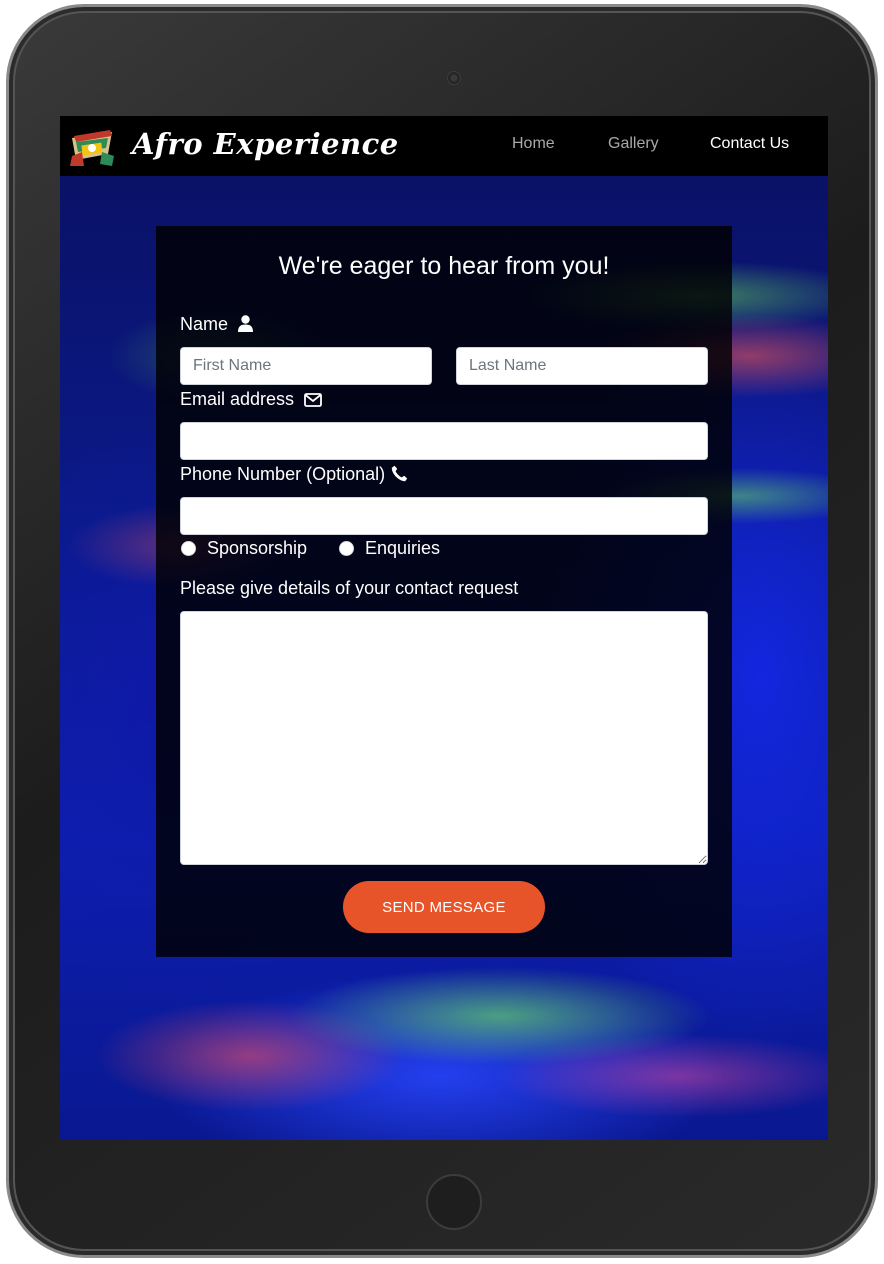 The image size is (884, 1264). I want to click on email-label: Email address, so click(251, 399).